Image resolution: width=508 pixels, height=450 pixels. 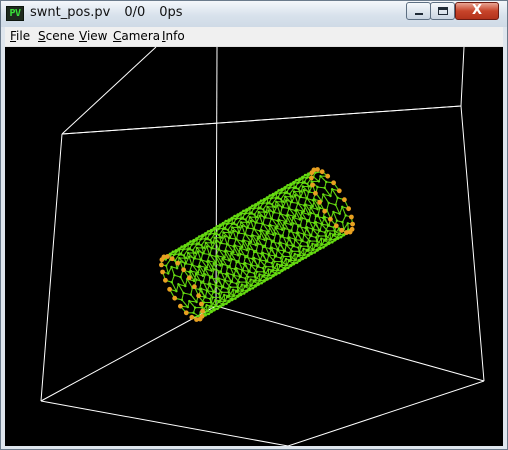 What do you see at coordinates (20, 36) in the screenshot?
I see `menu-file: File` at bounding box center [20, 36].